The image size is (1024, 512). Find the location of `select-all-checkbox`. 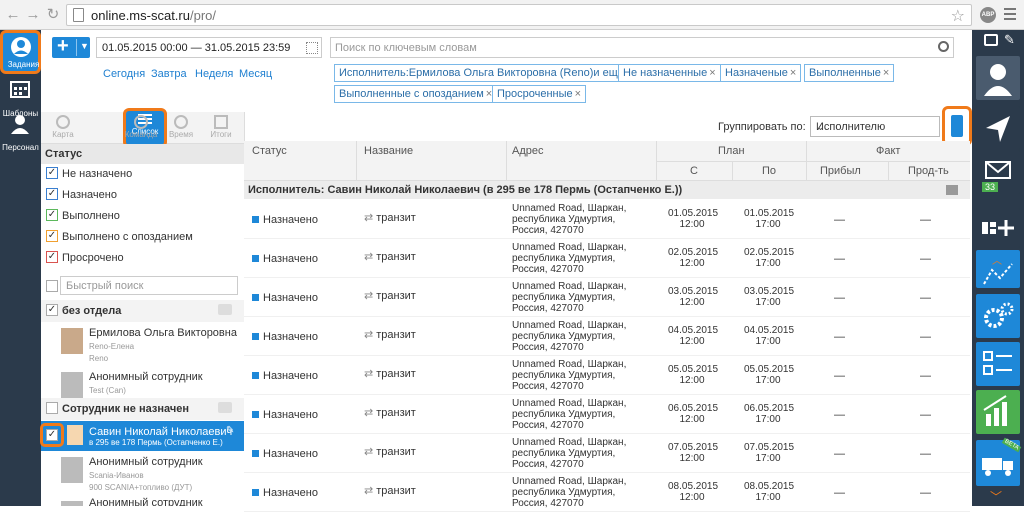

select-all-checkbox is located at coordinates (52, 286).